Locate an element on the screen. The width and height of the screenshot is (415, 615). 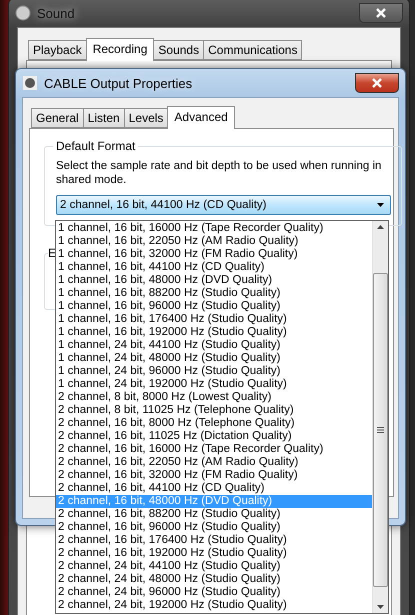
dropdown-option: 1 channel, 16 bit, 88200 Hz (Studio Quality) is located at coordinates (214, 293).